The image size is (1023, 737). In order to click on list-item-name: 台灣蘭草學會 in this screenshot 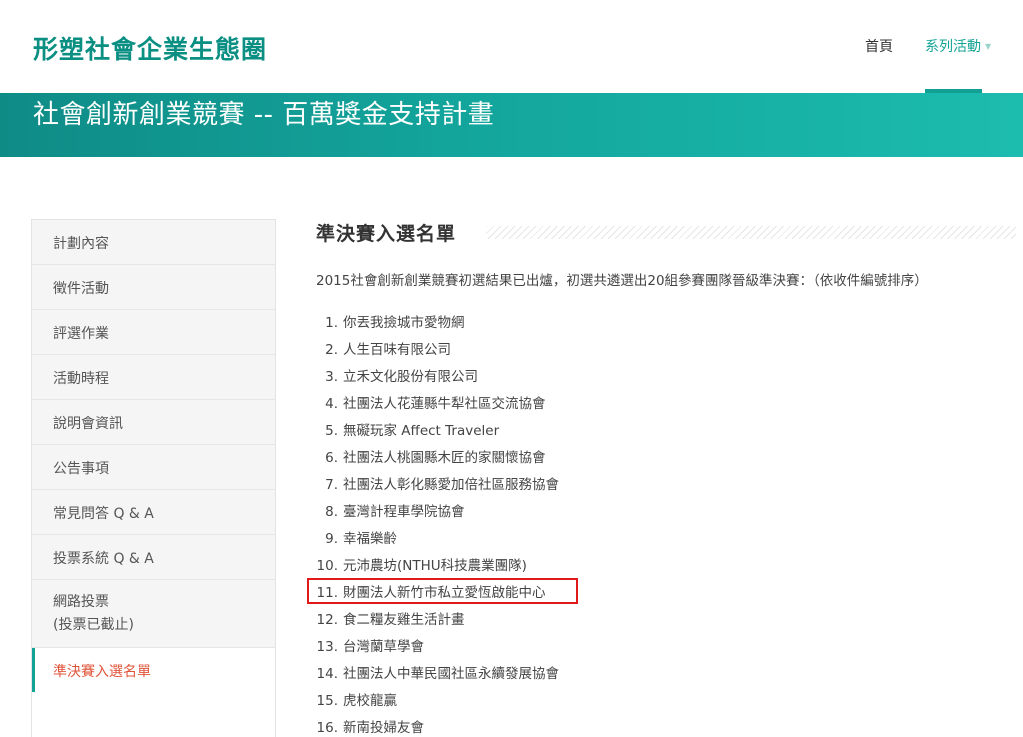, I will do `click(383, 647)`.